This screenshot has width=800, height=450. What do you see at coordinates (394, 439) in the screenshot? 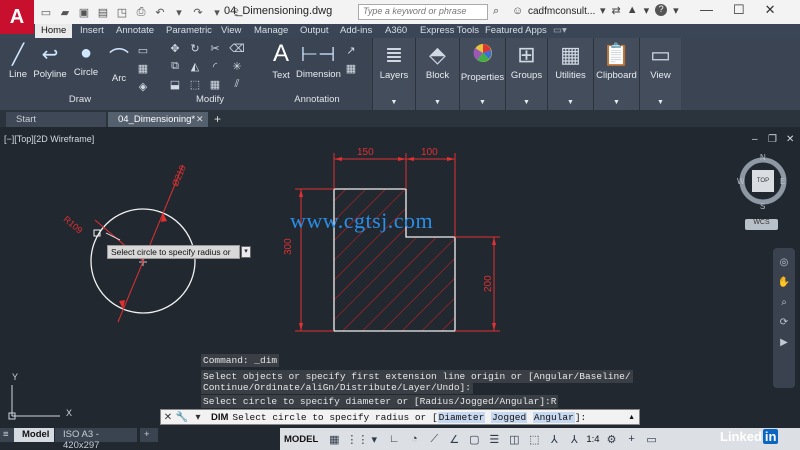
I see `ortho-icon: ∟` at bounding box center [394, 439].